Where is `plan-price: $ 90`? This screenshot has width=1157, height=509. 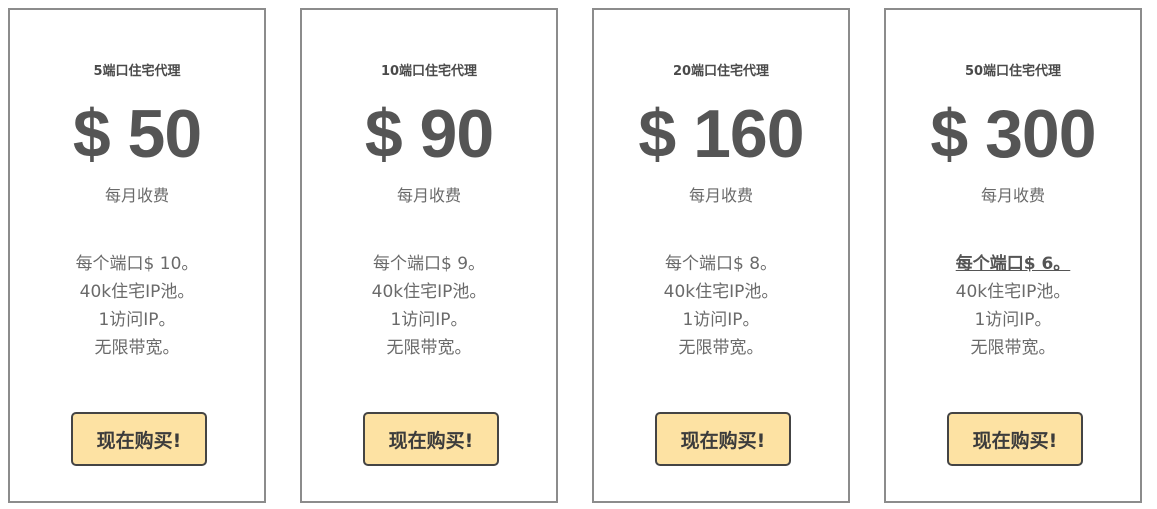
plan-price: $ 90 is located at coordinates (429, 134).